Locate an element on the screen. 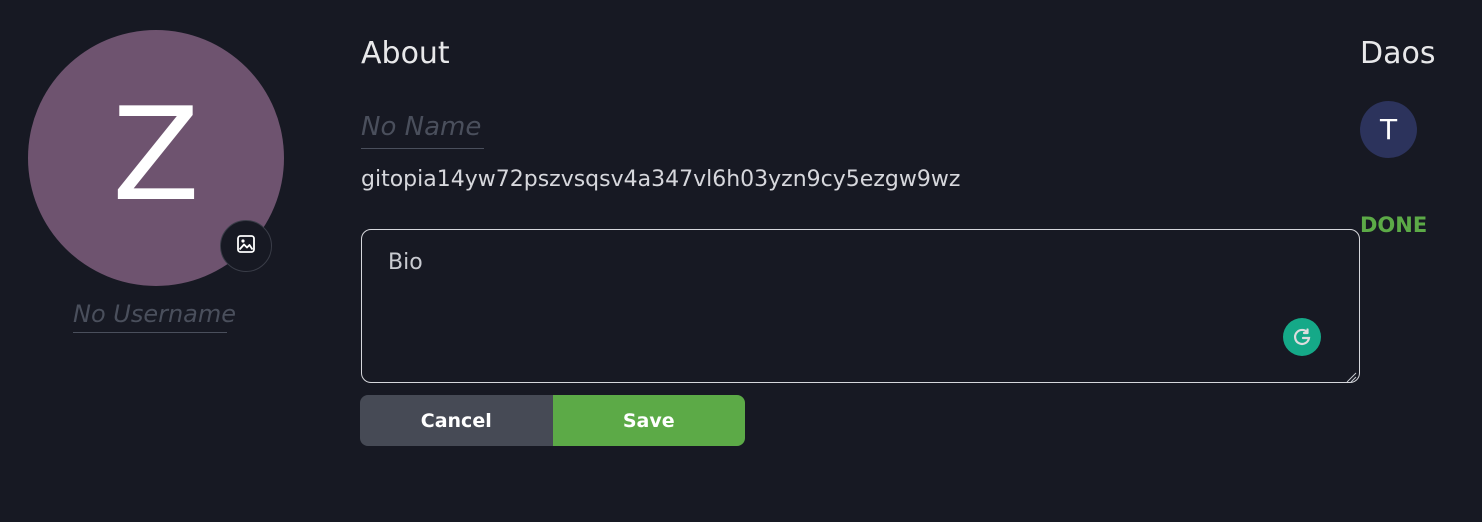 This screenshot has width=1482, height=522. image-icon is located at coordinates (246, 246).